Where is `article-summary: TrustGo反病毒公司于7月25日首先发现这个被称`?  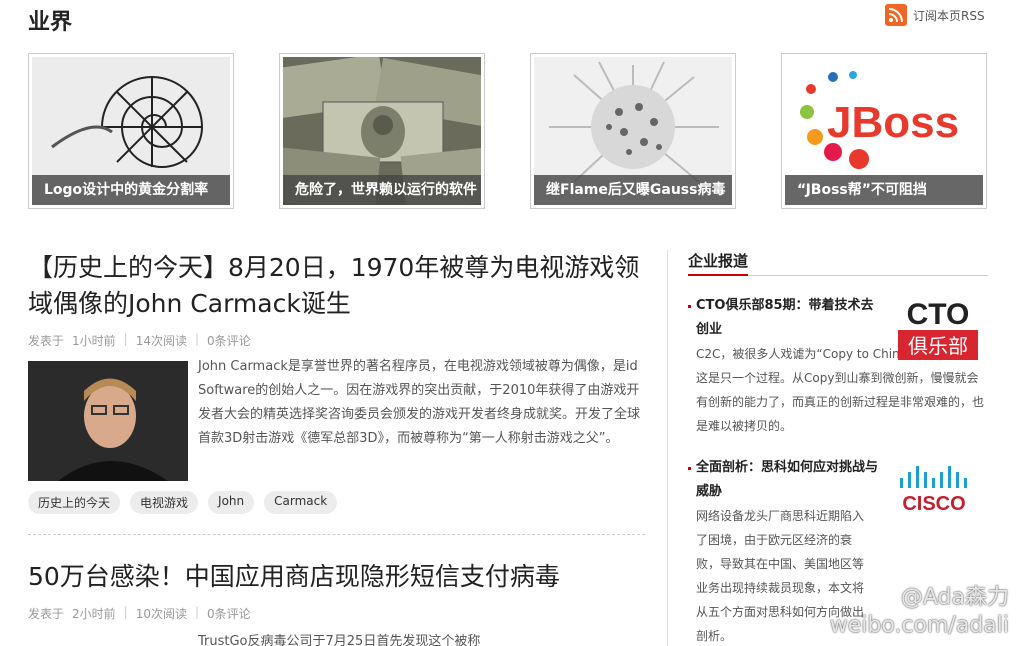
article-summary: TrustGo反病毒公司于7月25日首先发现这个被称 is located at coordinates (339, 640).